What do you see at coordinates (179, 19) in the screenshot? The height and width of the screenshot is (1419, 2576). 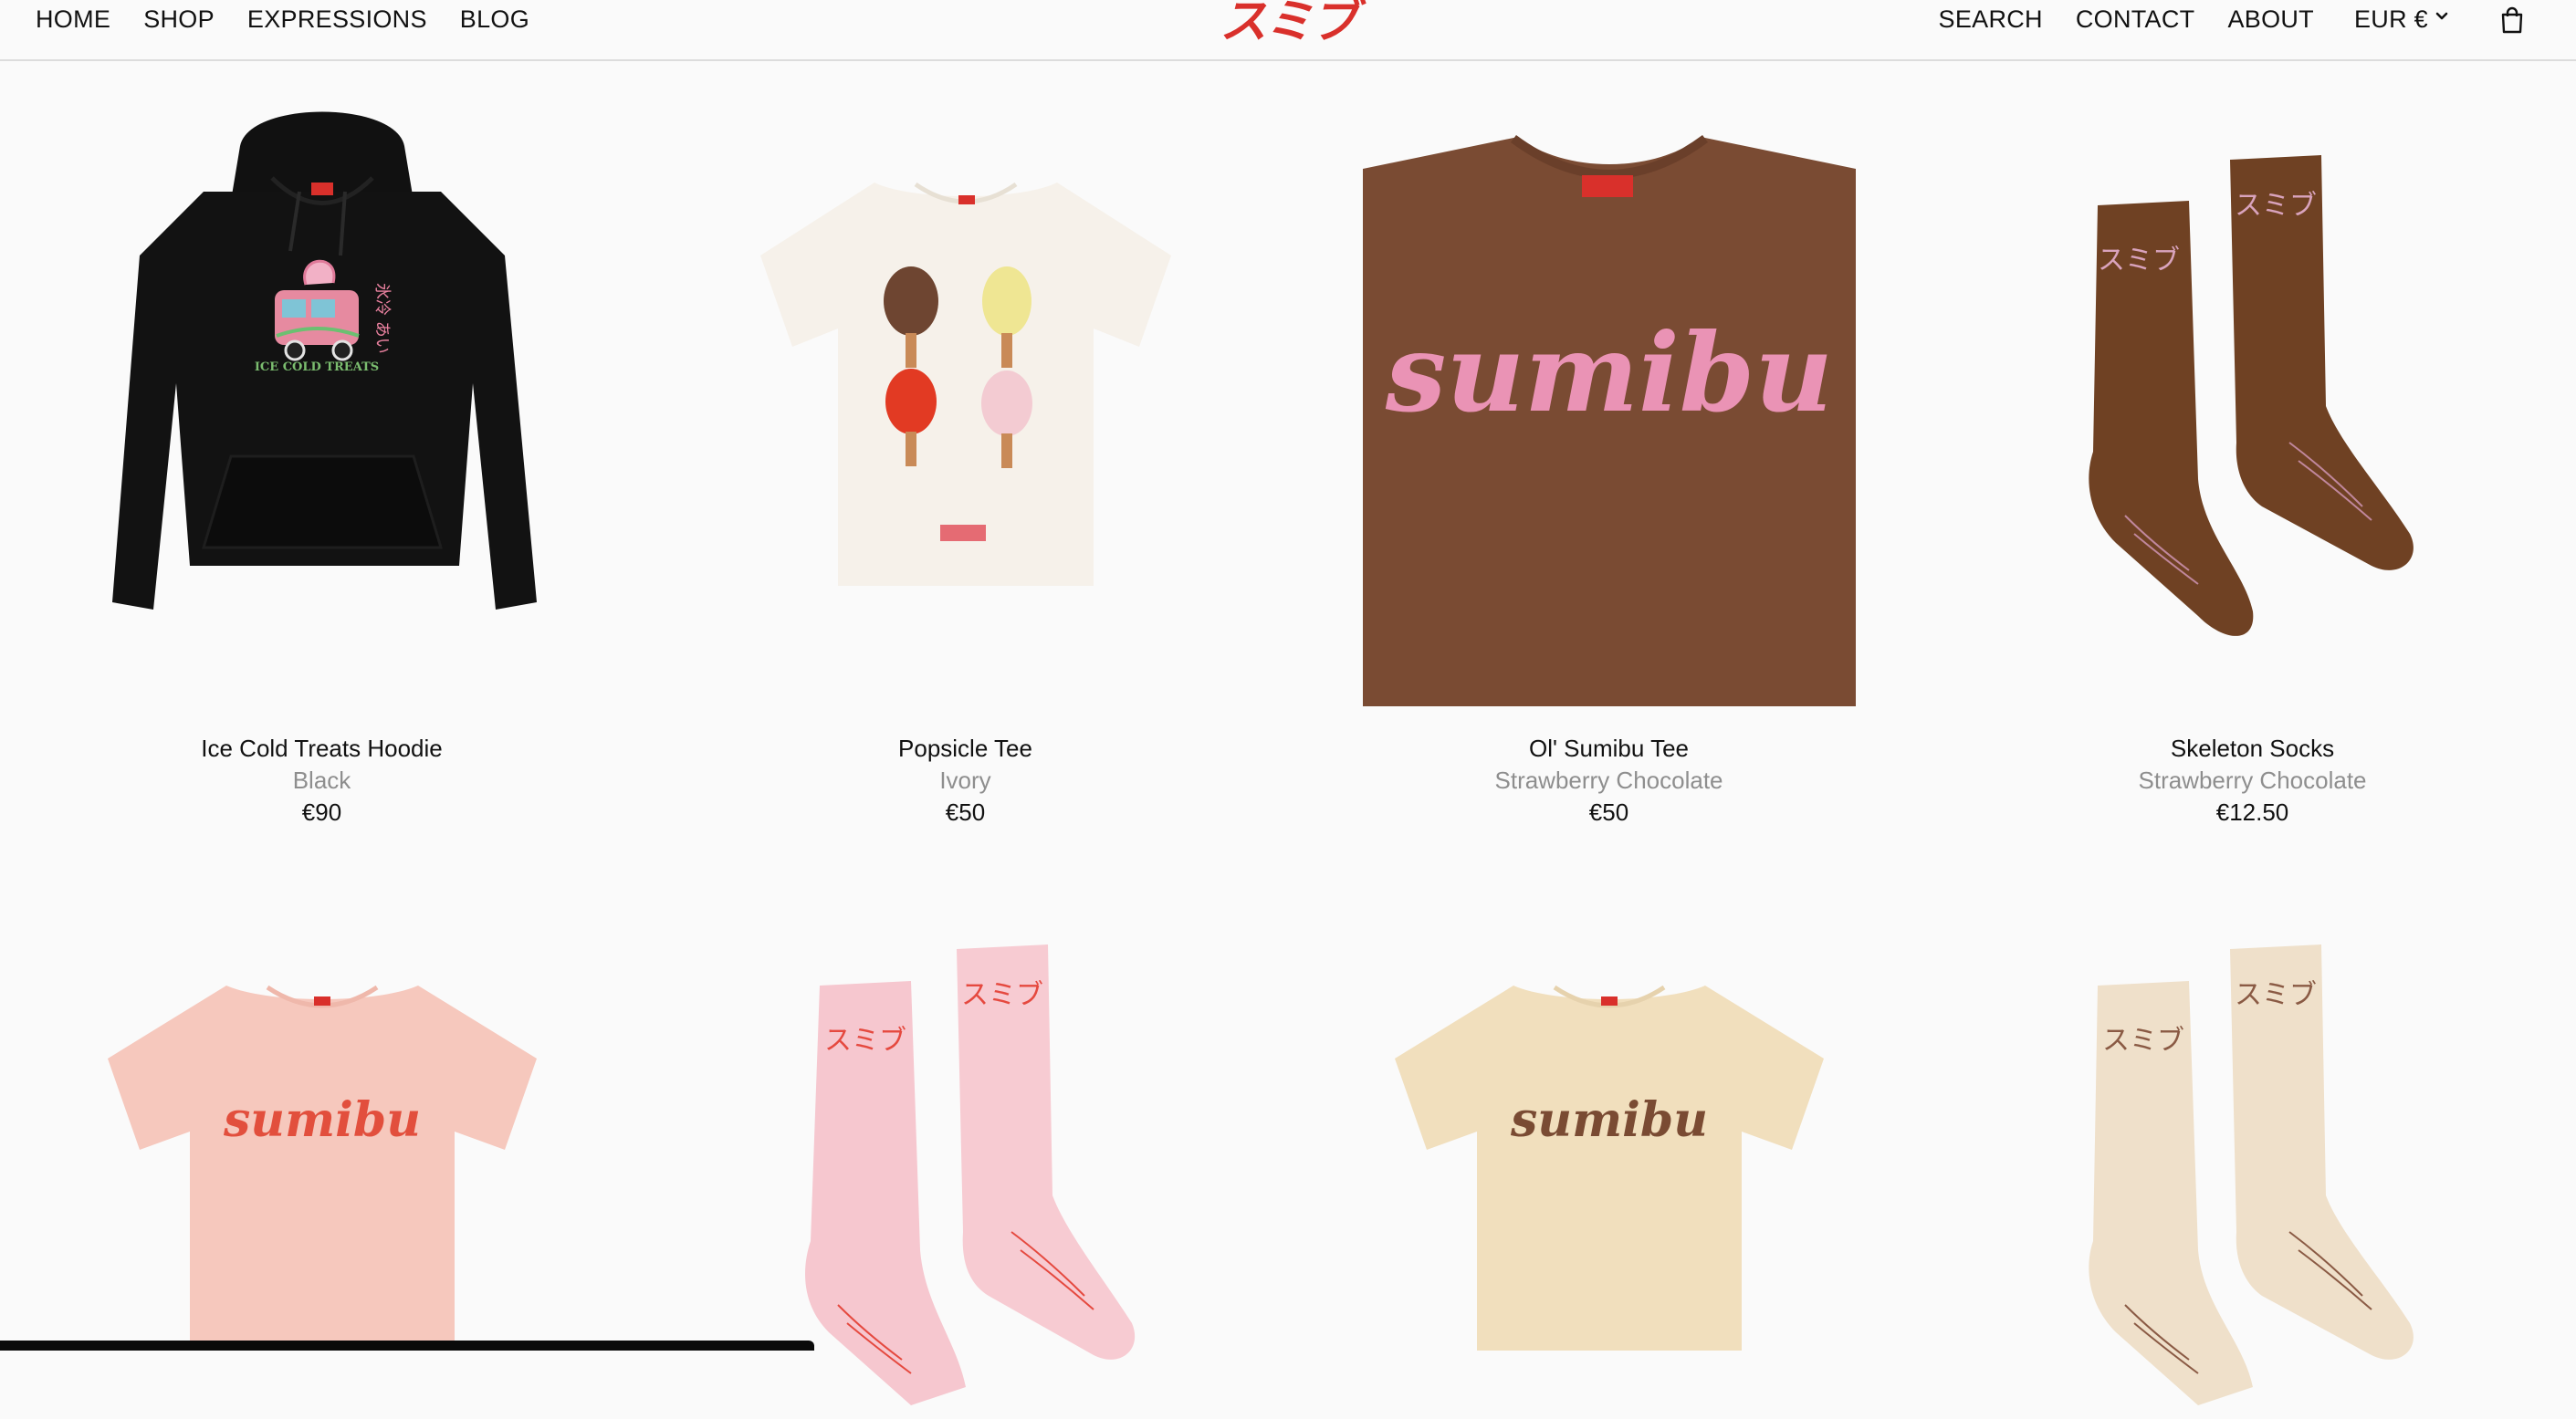 I see `nav-shop: SHOP` at bounding box center [179, 19].